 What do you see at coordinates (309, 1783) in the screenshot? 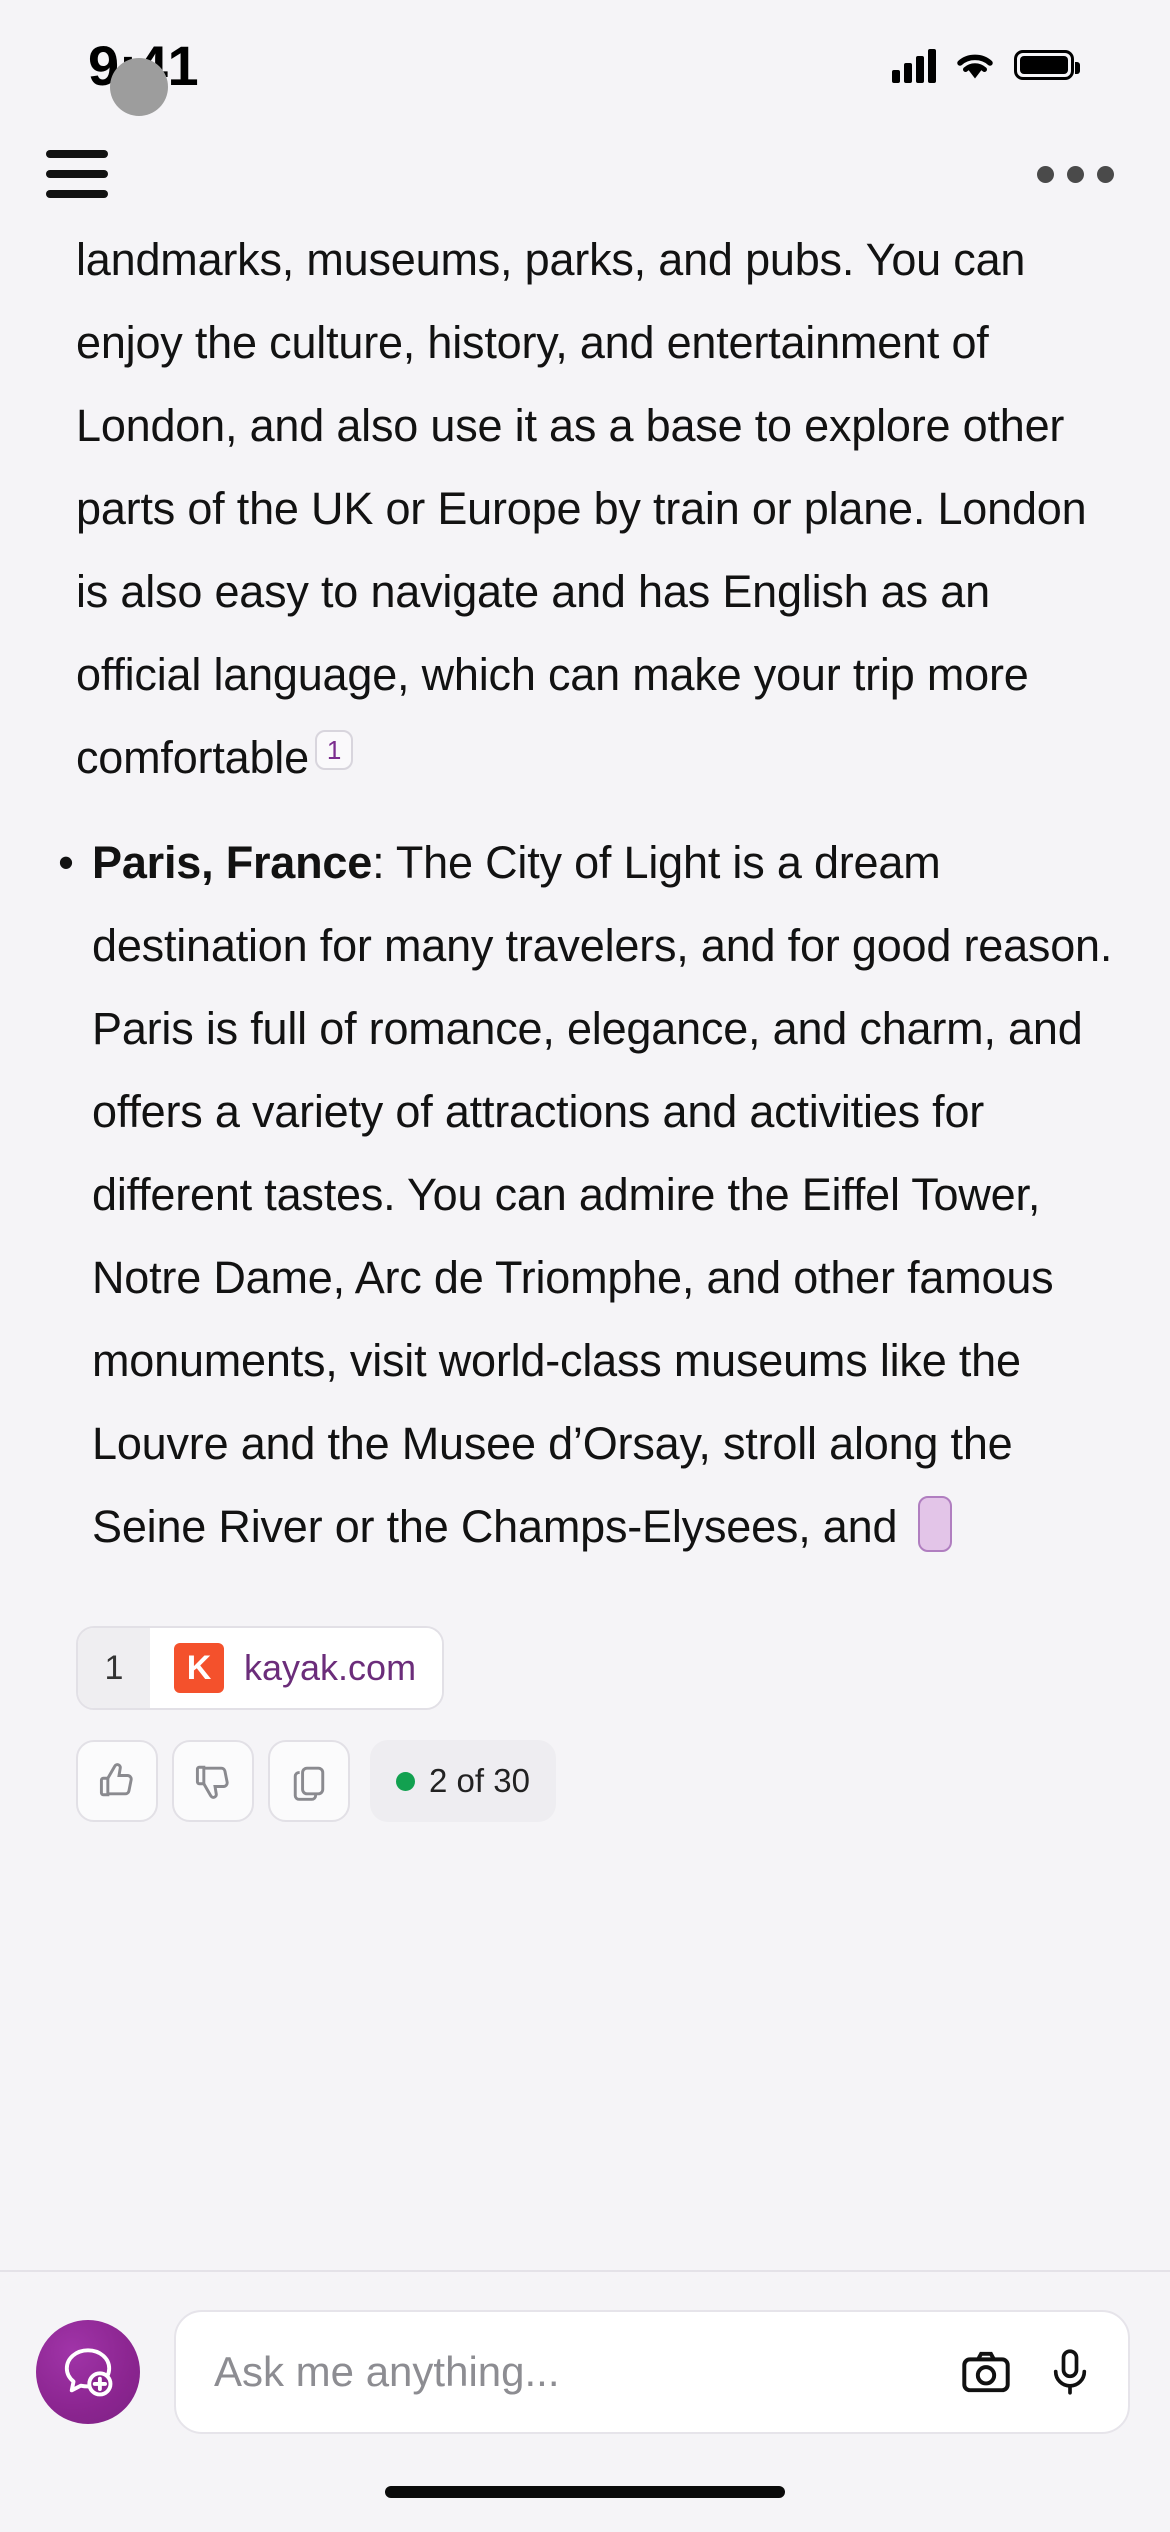
I see `copy-icon` at bounding box center [309, 1783].